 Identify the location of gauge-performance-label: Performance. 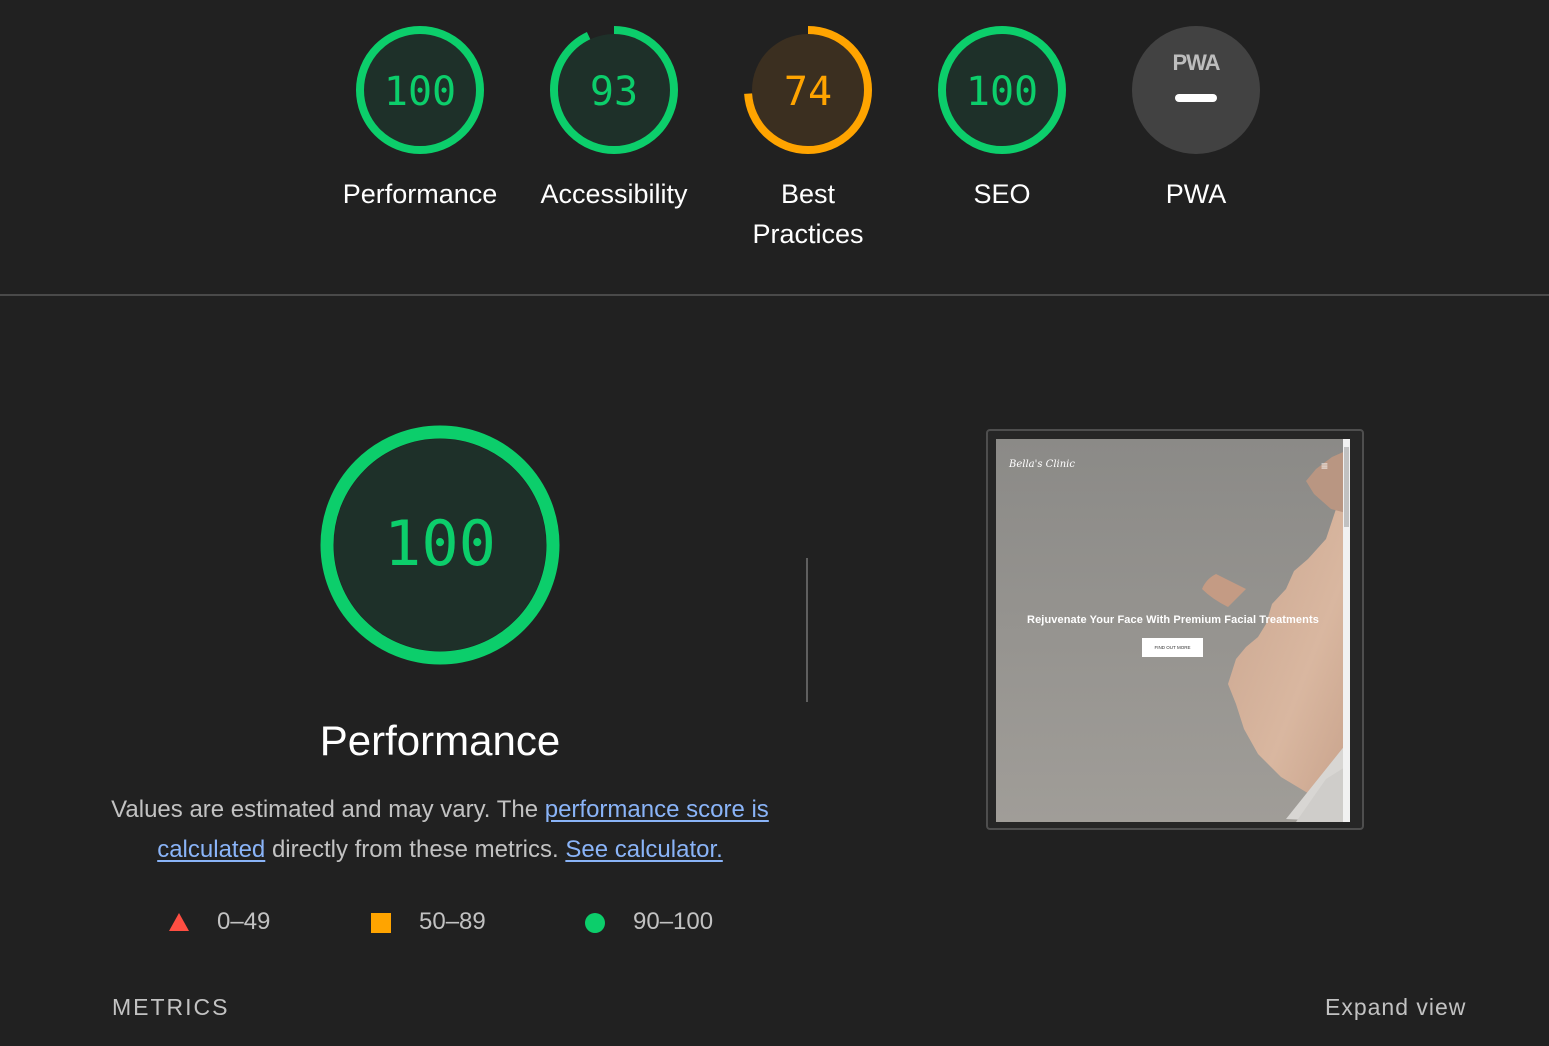
(420, 194).